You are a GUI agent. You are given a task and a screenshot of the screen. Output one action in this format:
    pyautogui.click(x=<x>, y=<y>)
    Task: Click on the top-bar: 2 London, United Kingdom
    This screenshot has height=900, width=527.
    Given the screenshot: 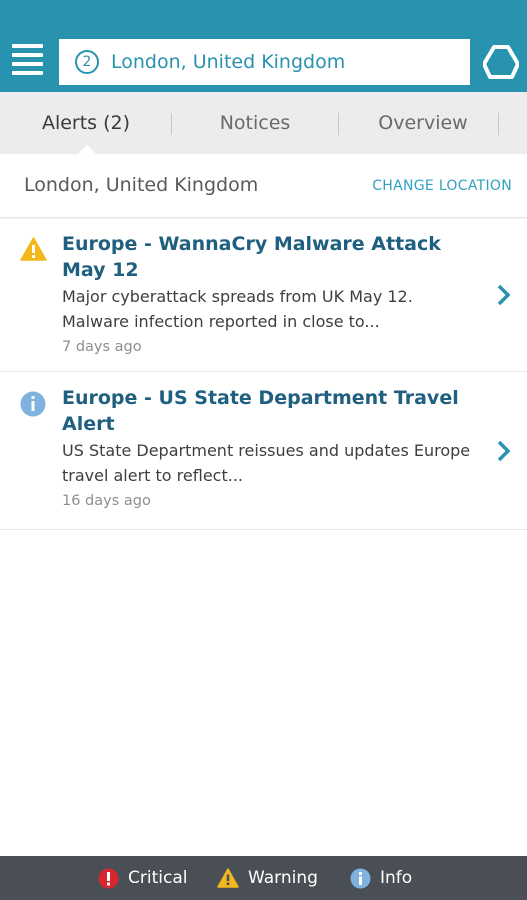 What is the action you would take?
    pyautogui.click(x=263, y=46)
    